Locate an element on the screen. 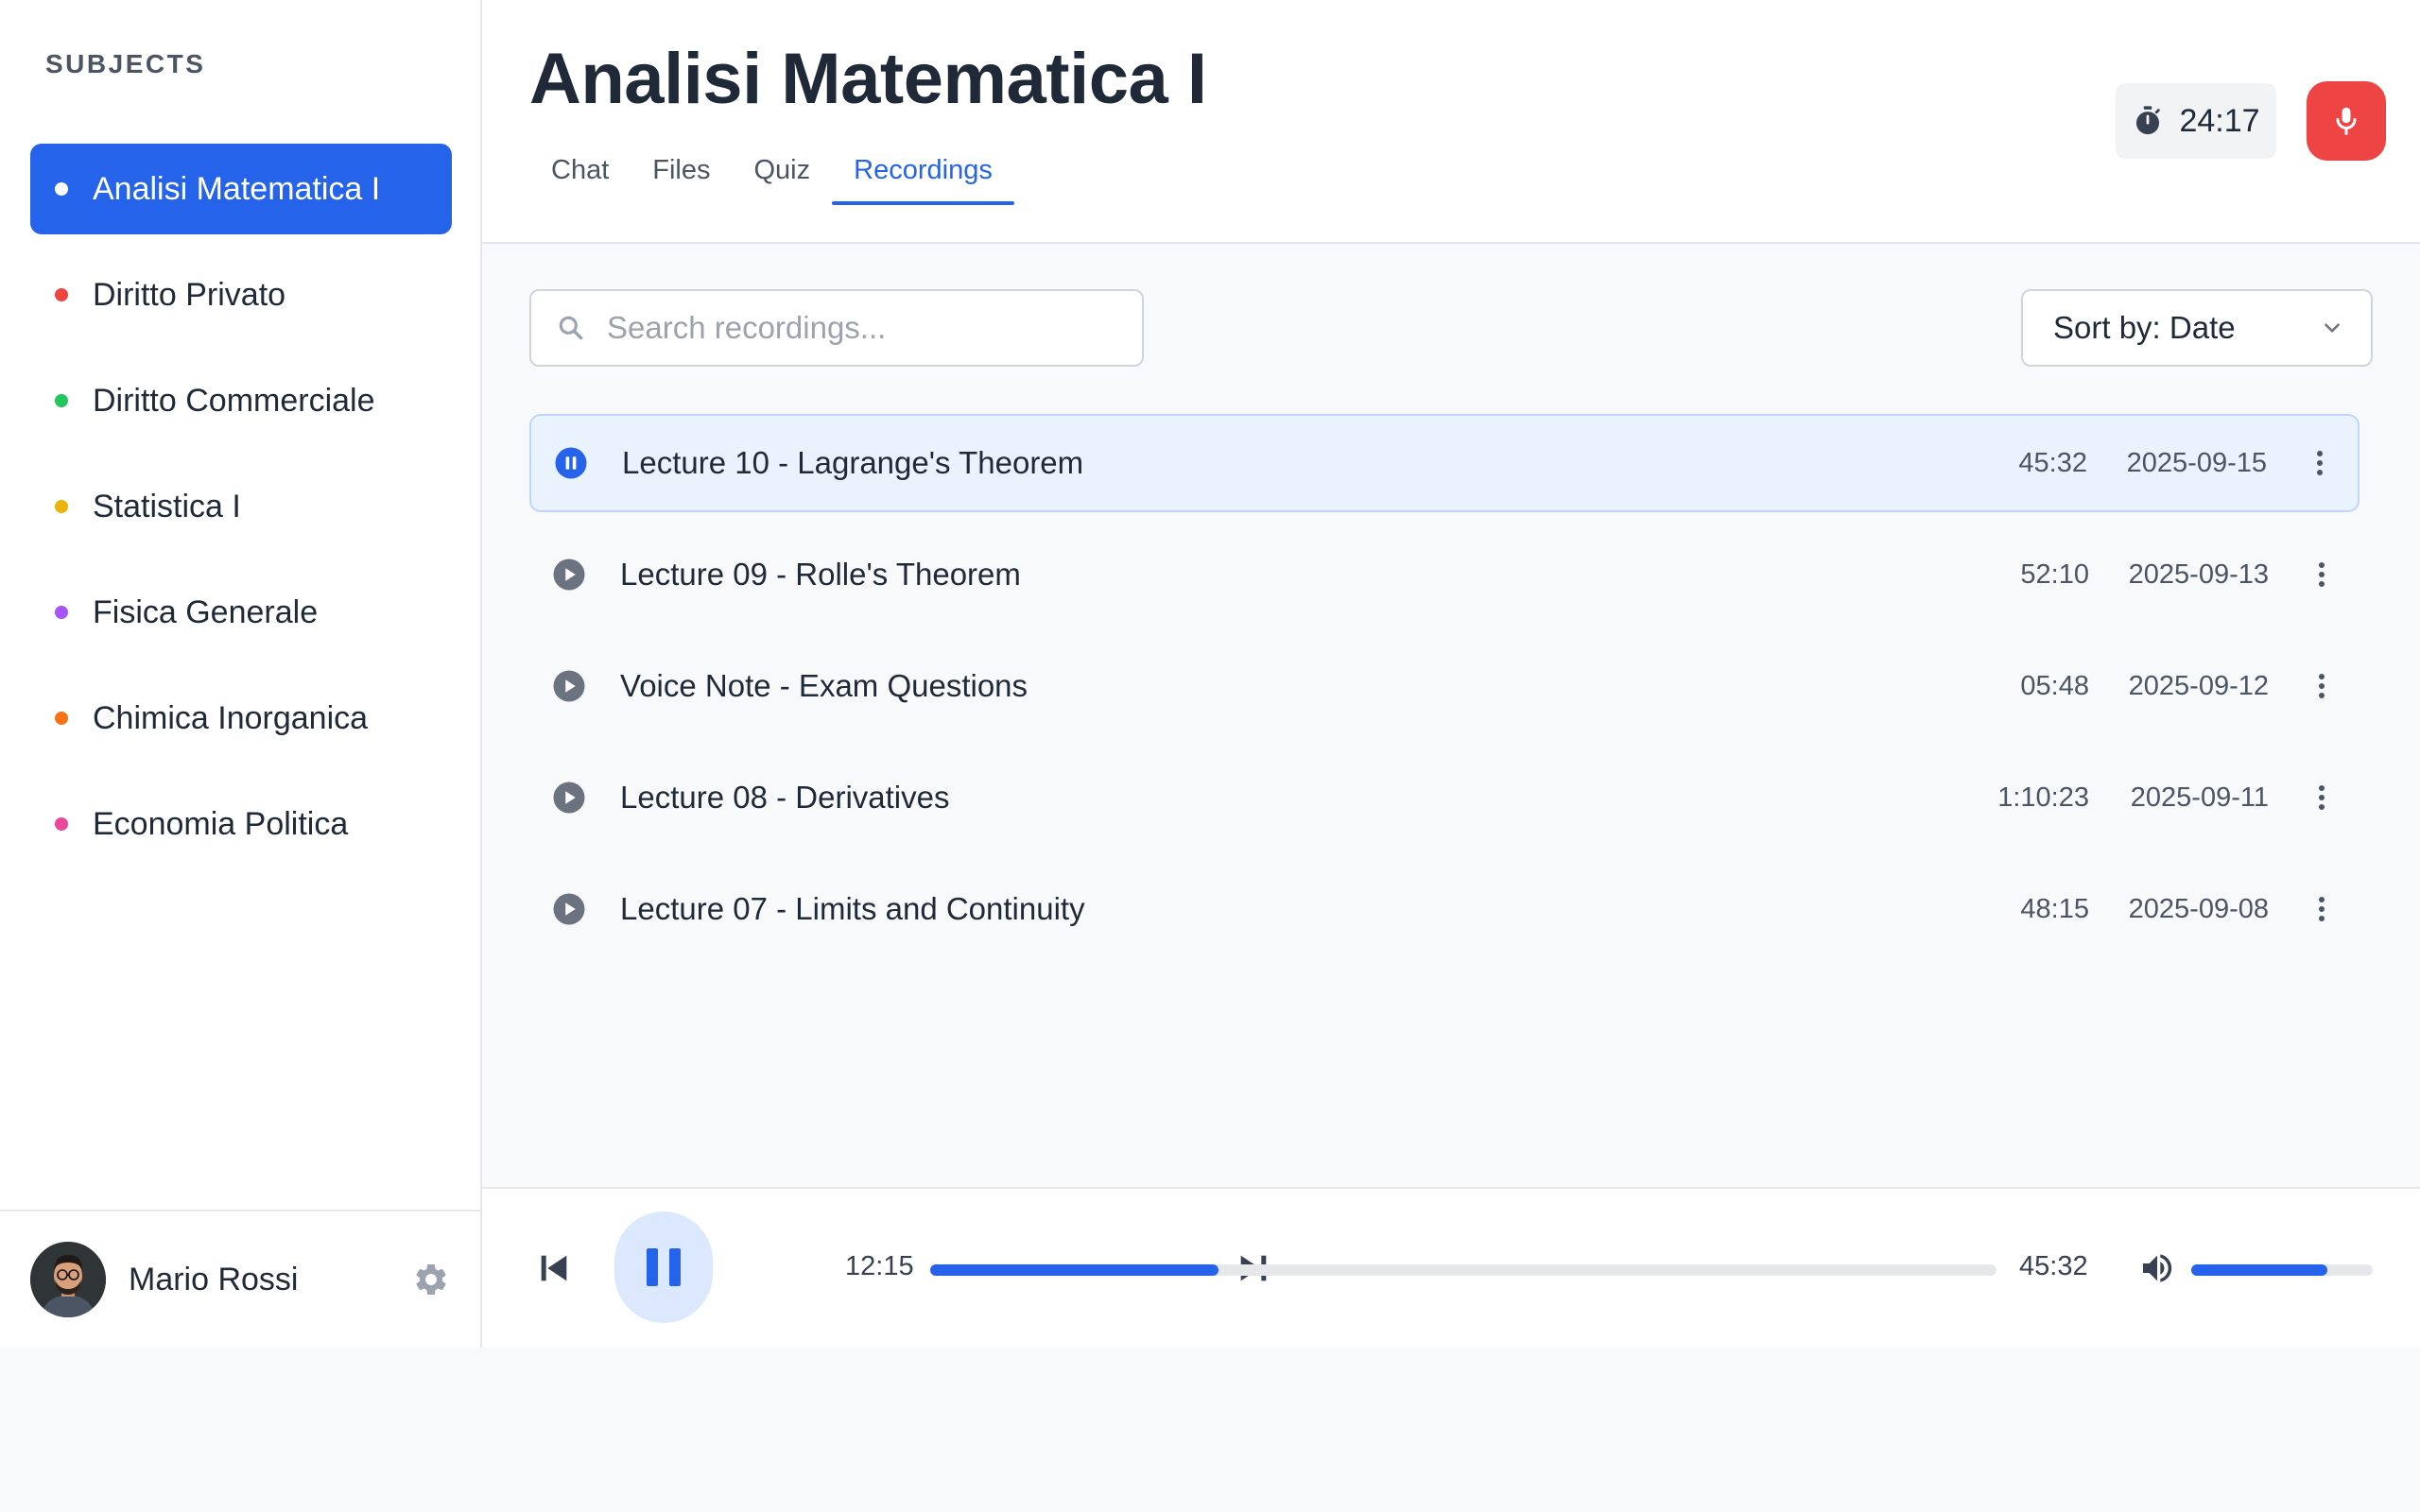  tab-files: Files is located at coordinates (681, 178).